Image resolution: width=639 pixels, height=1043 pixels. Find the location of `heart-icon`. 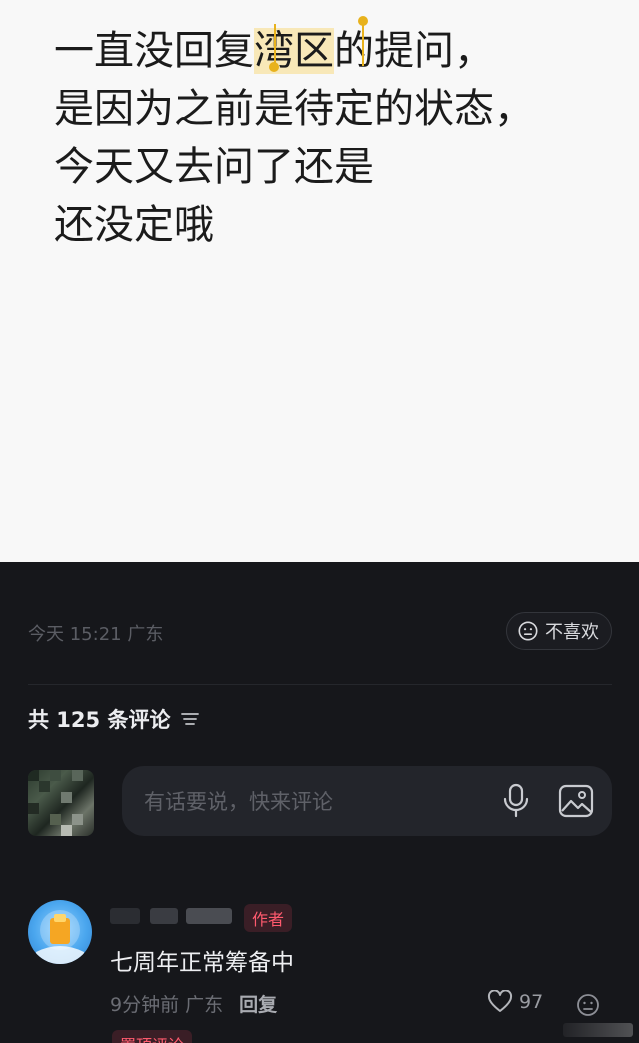

heart-icon is located at coordinates (500, 1001).